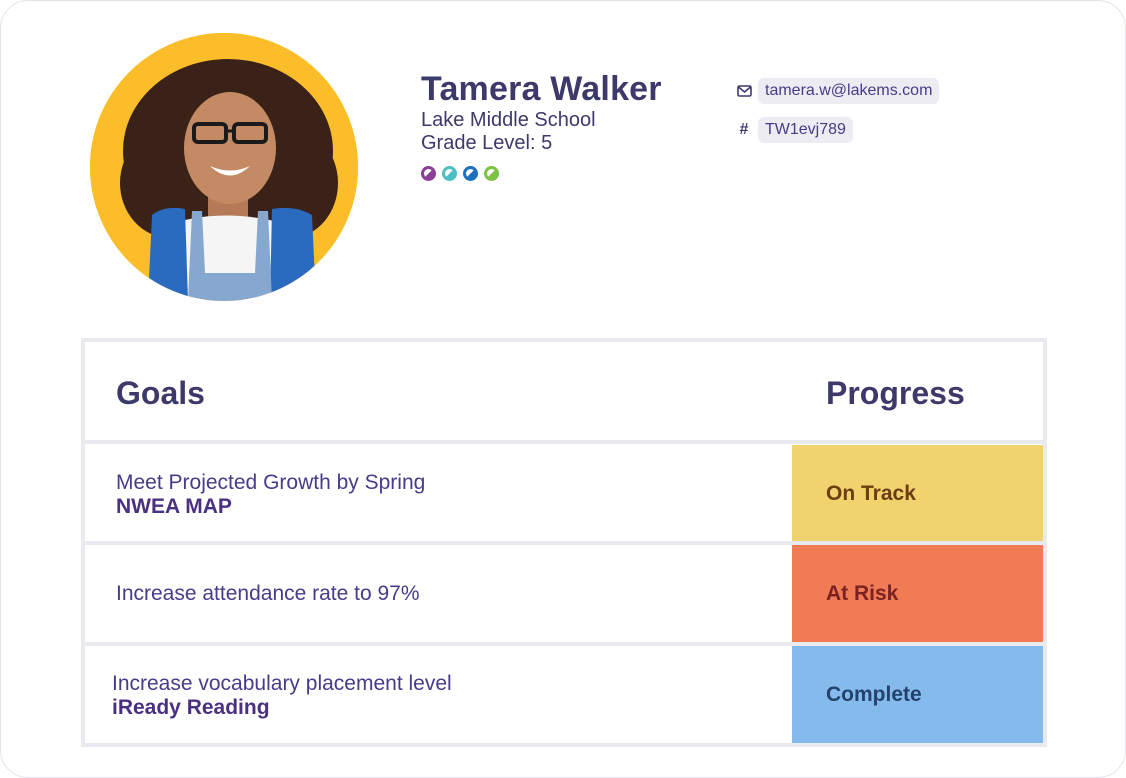 The width and height of the screenshot is (1126, 778). I want to click on goal-title: Meet Projected Growth by Spring, so click(271, 482).